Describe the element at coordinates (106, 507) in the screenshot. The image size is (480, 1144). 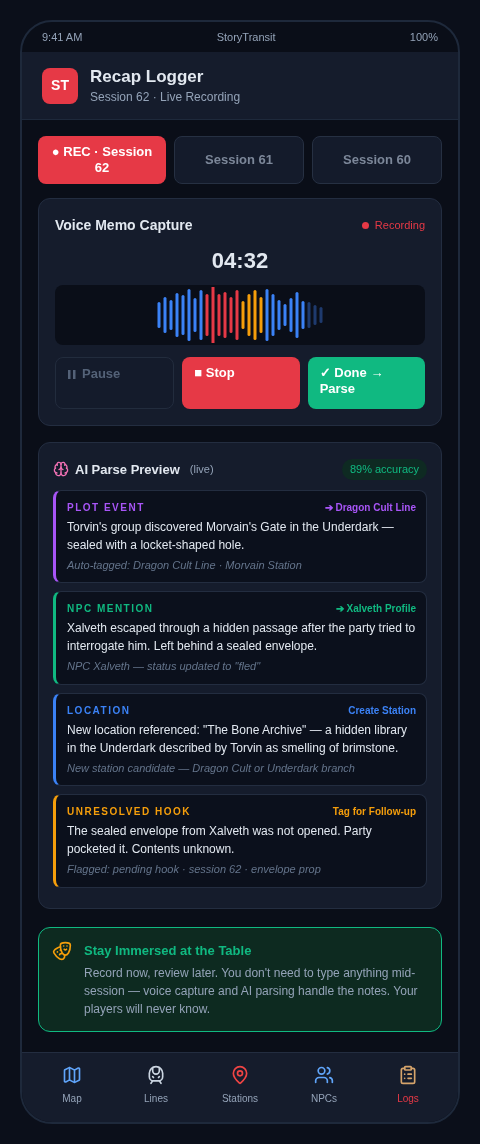
I see `category-label: PLOT EVENT` at that location.